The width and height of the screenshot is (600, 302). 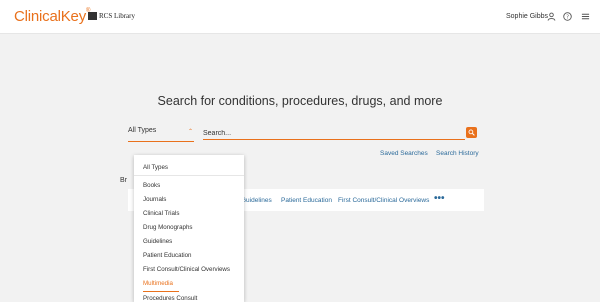 What do you see at coordinates (190, 131) in the screenshot?
I see `chevron-up-icon: ⌃` at bounding box center [190, 131].